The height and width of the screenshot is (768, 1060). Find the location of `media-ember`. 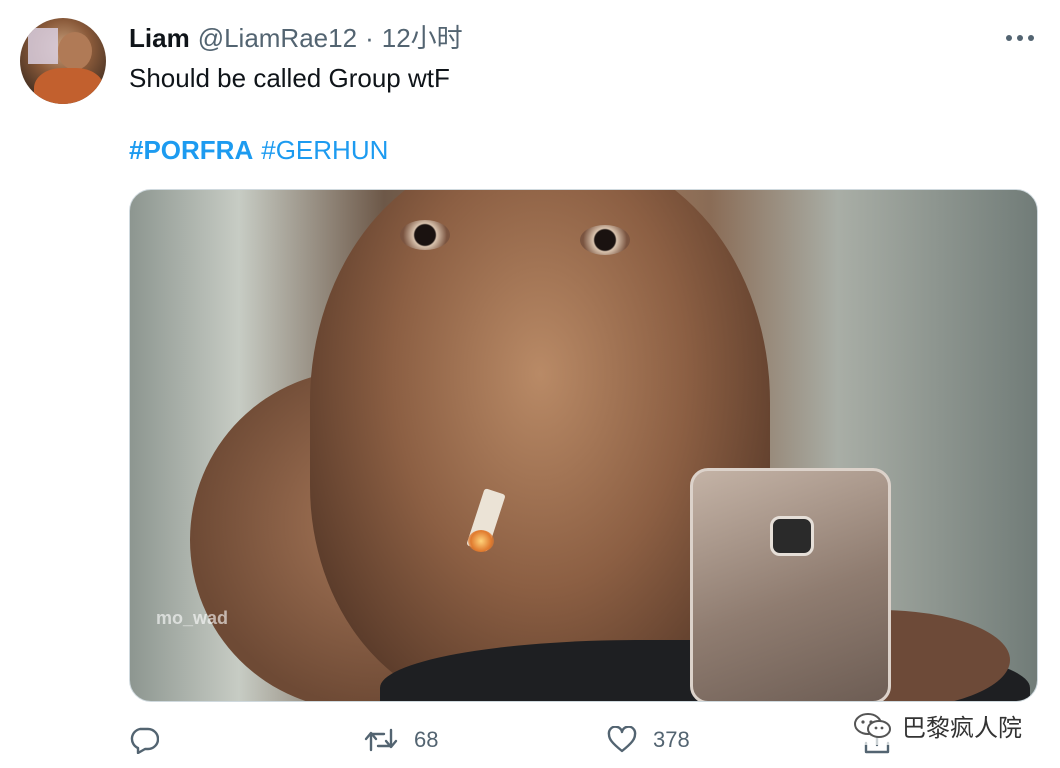

media-ember is located at coordinates (481, 541).